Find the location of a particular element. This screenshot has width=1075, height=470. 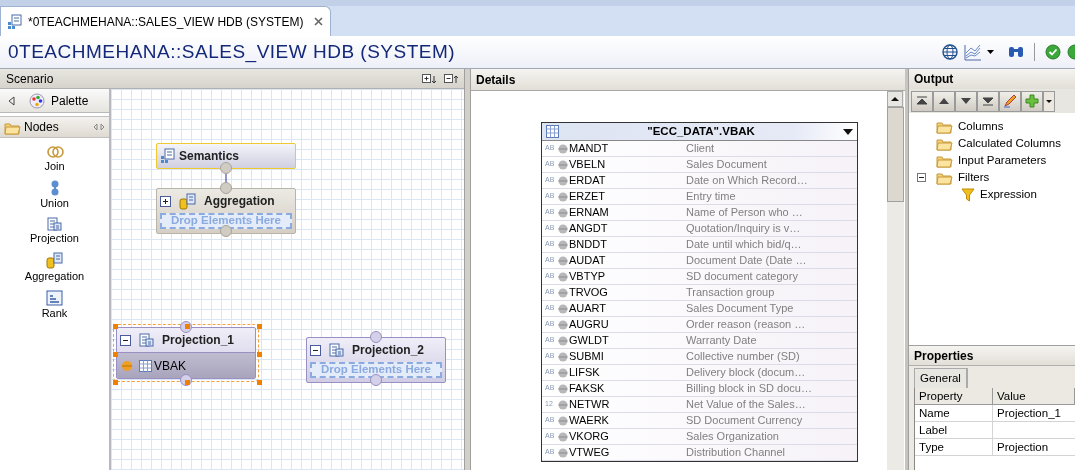

editor-title: 0TEACHMEHANA::SALES_VIEW HDB (SYSTEM) is located at coordinates (232, 52).